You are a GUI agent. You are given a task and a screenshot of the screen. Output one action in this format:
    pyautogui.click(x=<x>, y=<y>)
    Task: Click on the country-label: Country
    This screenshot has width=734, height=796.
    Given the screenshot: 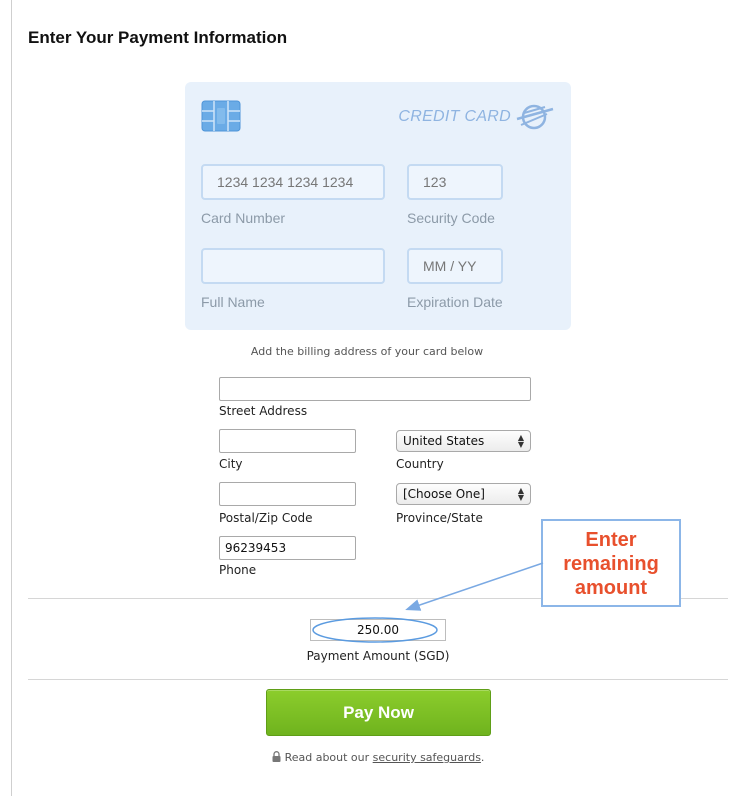 What is the action you would take?
    pyautogui.click(x=420, y=464)
    